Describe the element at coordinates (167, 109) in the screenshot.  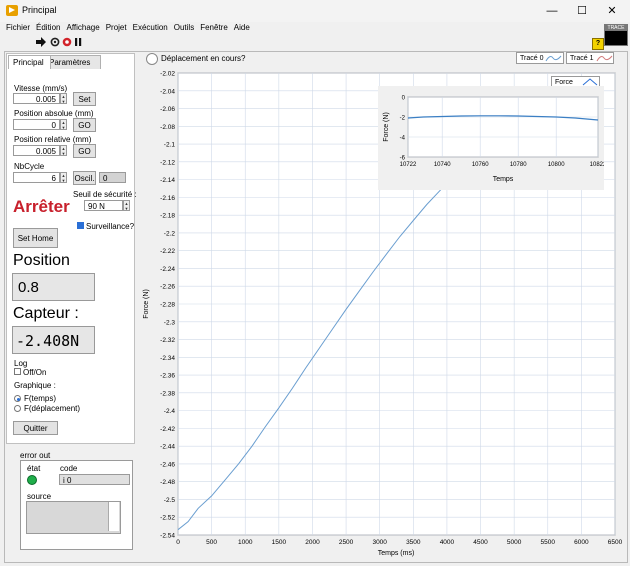
I see `y-tick-label: -2.06` at that location.